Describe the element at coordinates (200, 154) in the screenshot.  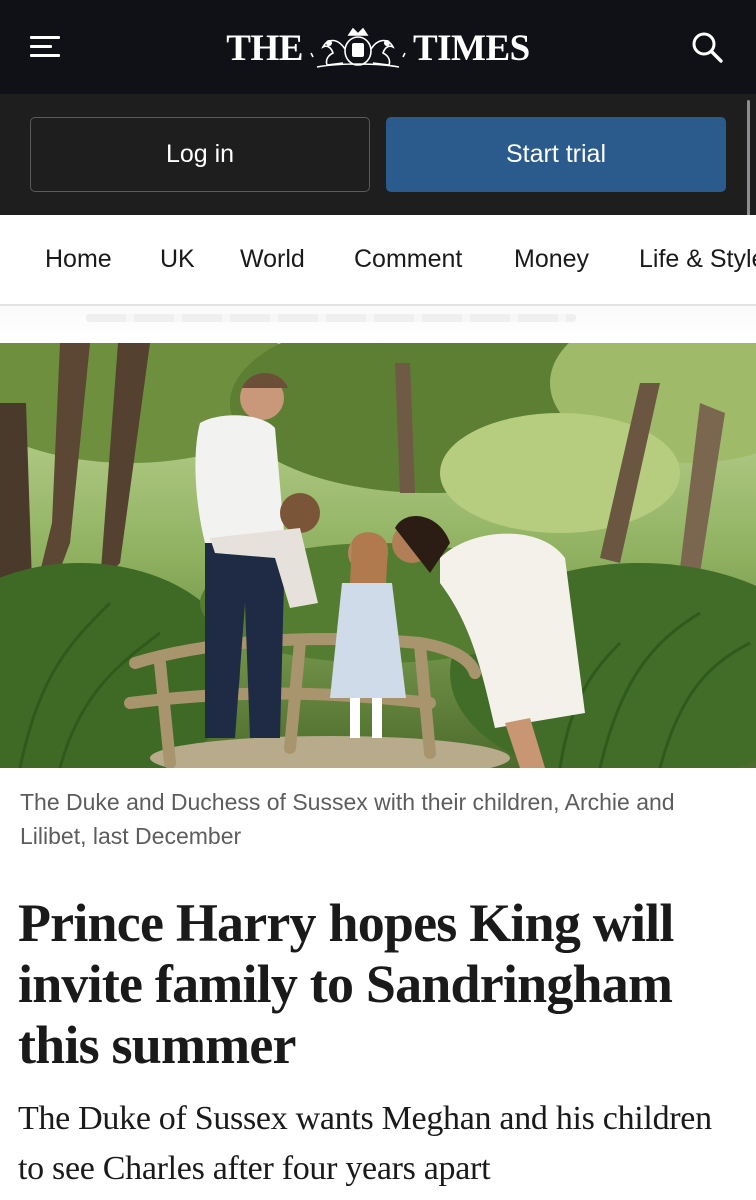
I see `login-button: Log in` at that location.